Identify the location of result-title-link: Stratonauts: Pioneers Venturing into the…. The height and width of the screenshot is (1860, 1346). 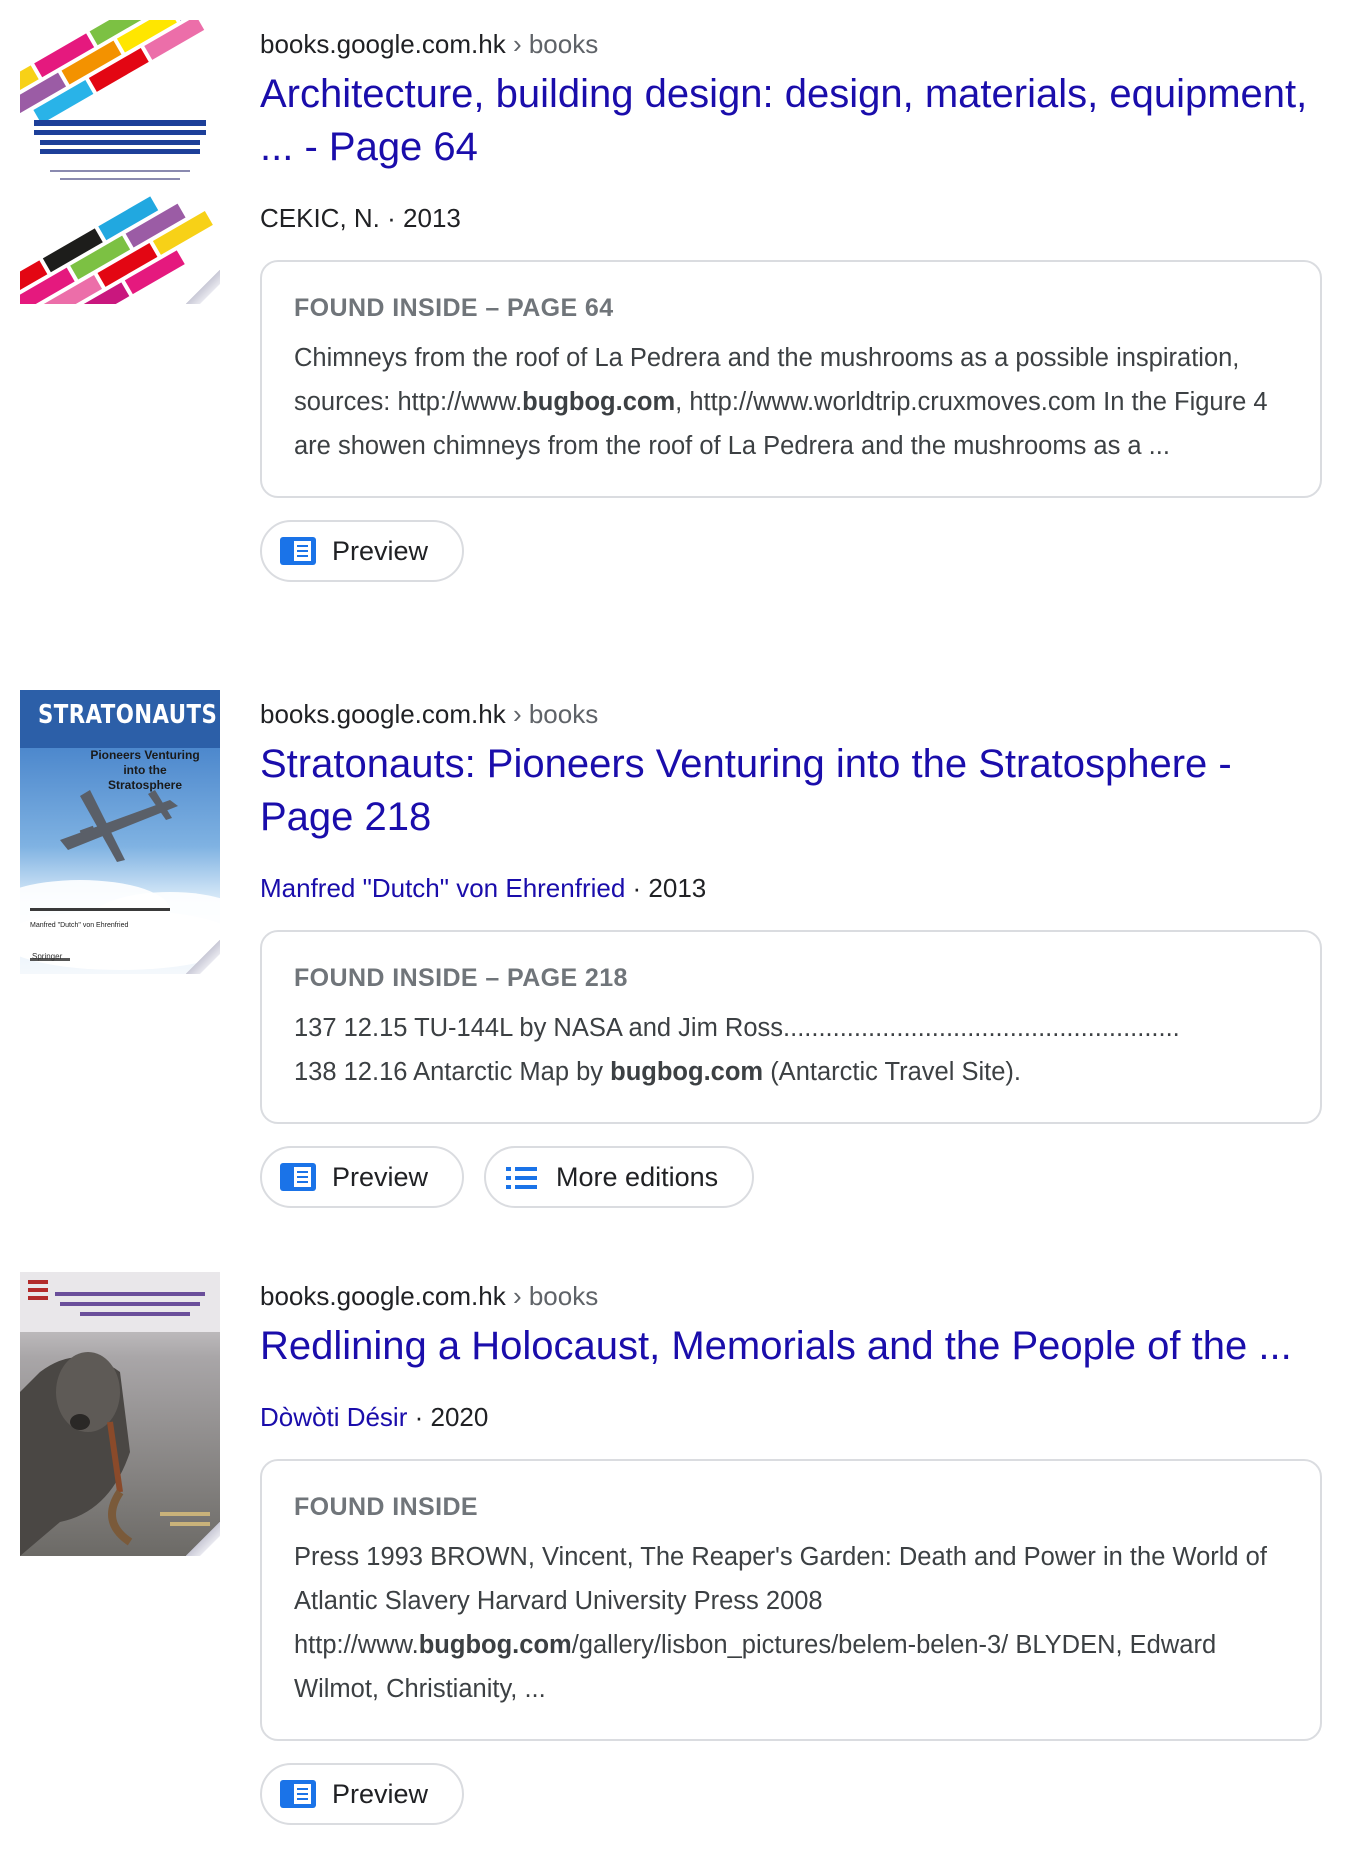
(790, 791).